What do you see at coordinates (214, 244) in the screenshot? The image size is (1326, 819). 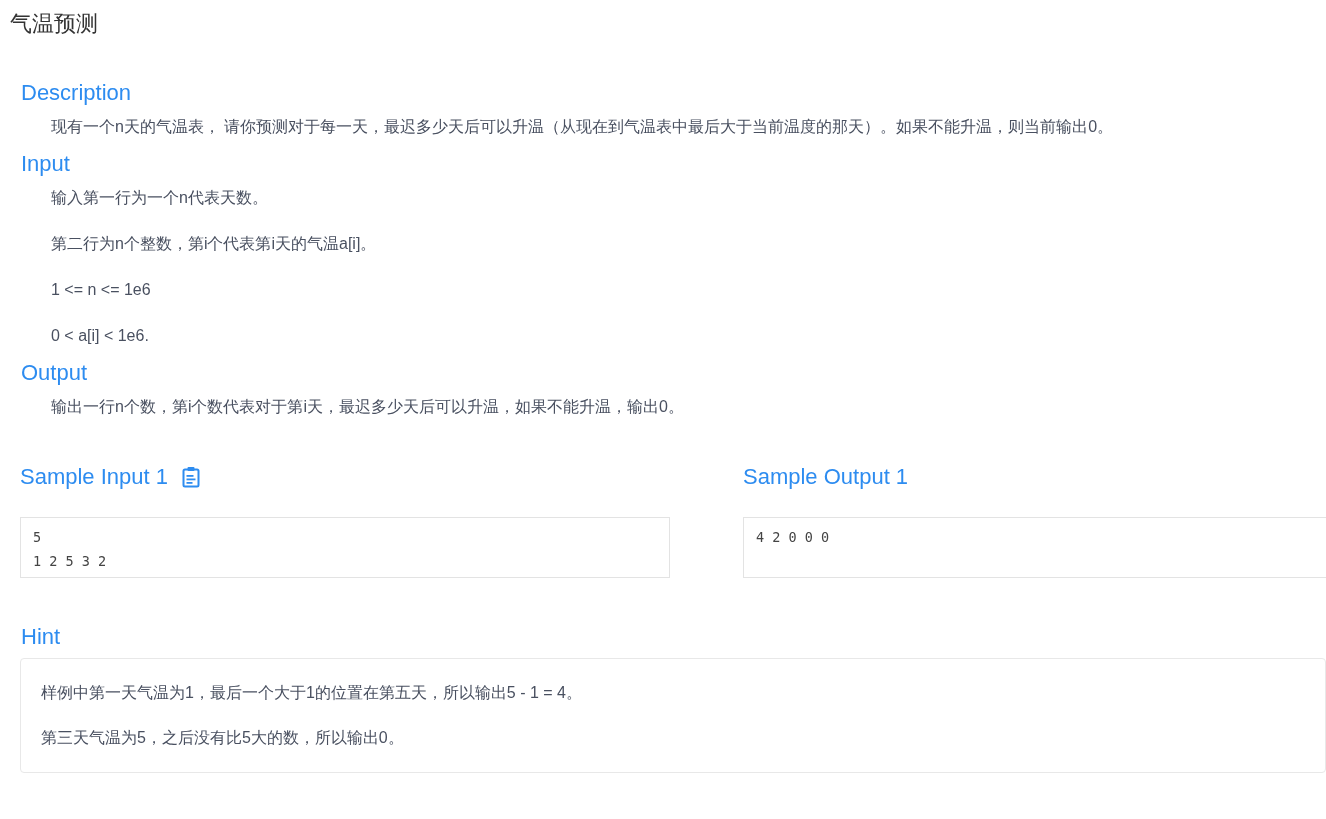 I see `paragraph: 第二行为n个整数，第i个代表第i天的气温a[i]。` at bounding box center [214, 244].